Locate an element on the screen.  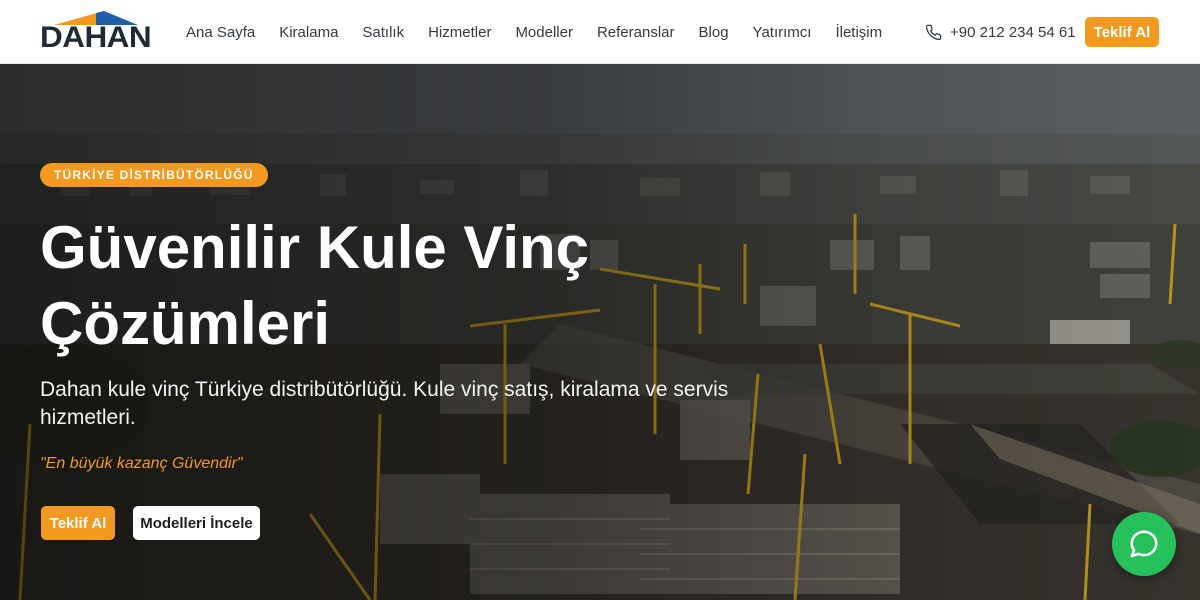
hero-title: Güvenilir Kule Vinç Çözümleri is located at coordinates (315, 285).